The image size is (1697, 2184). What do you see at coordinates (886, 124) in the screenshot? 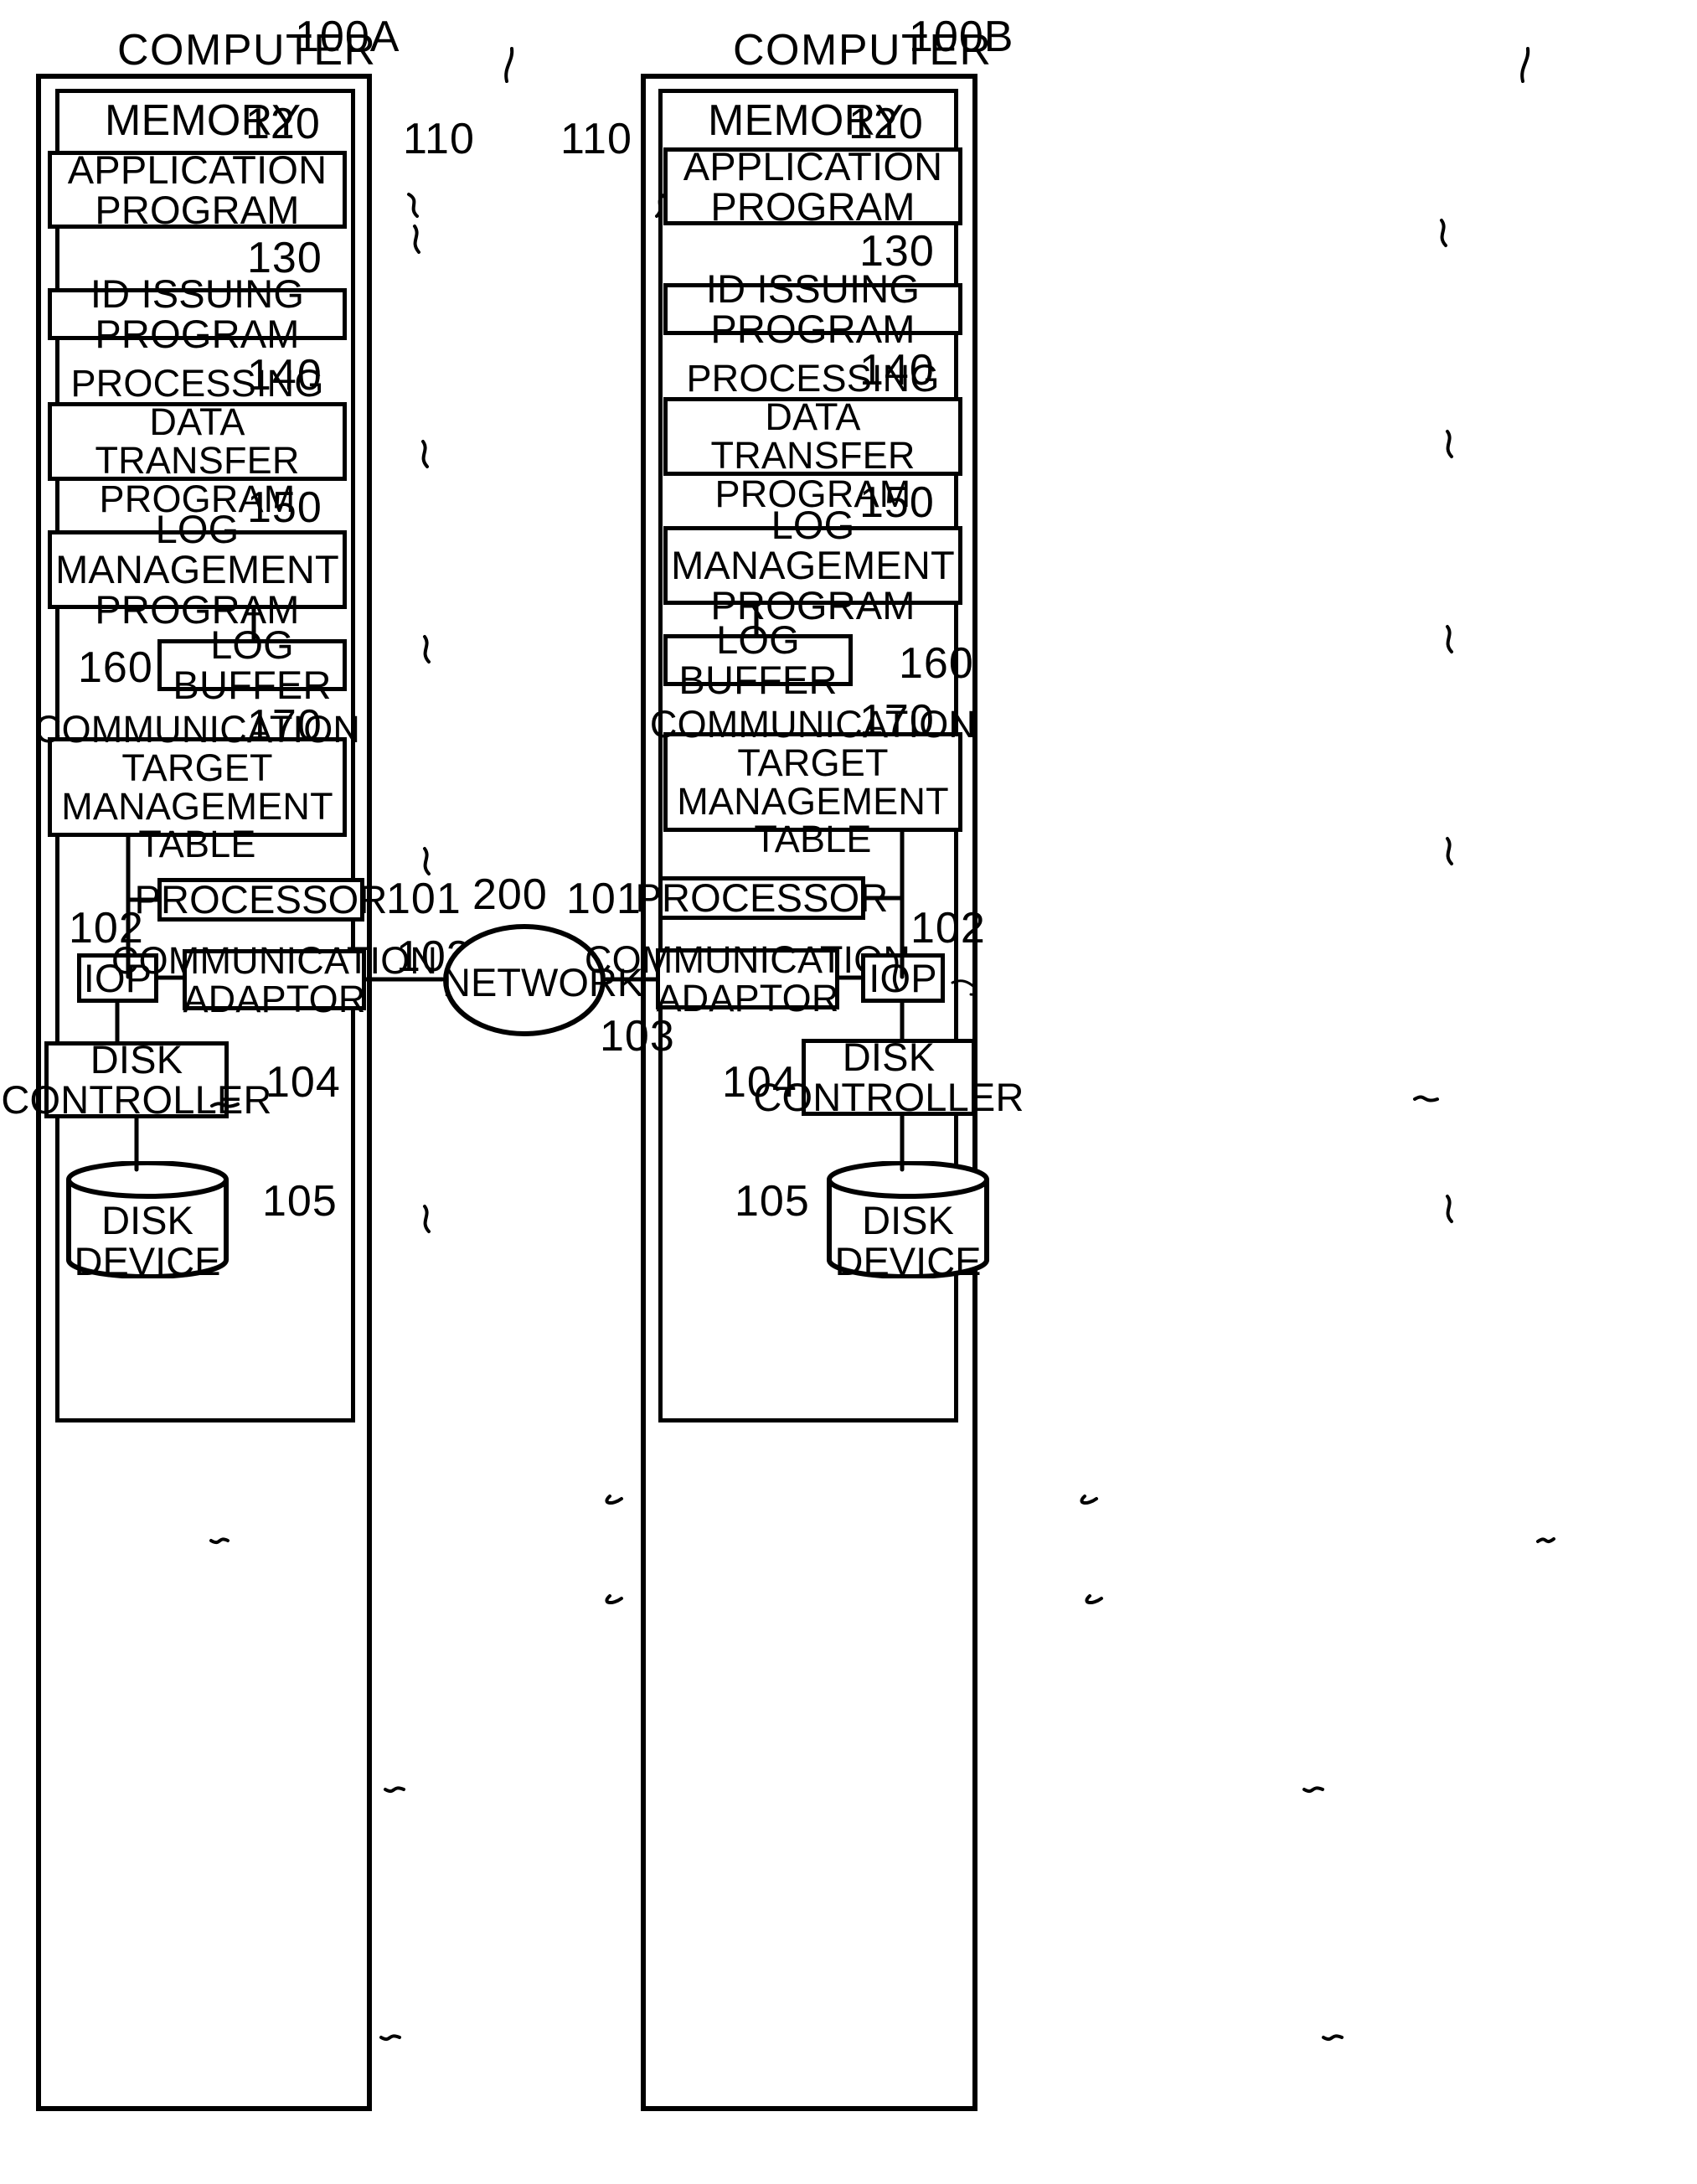
I see `computer-b-memory-ref-120: 120` at bounding box center [886, 124].